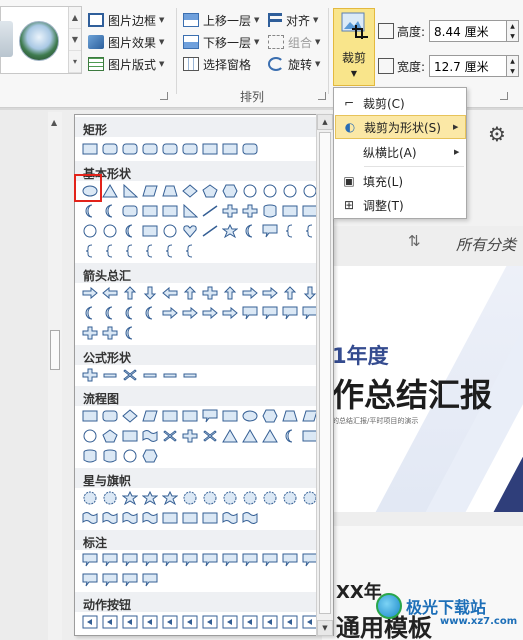 The width and height of the screenshot is (523, 640). What do you see at coordinates (150, 416) in the screenshot?
I see `shape-para-icon` at bounding box center [150, 416].